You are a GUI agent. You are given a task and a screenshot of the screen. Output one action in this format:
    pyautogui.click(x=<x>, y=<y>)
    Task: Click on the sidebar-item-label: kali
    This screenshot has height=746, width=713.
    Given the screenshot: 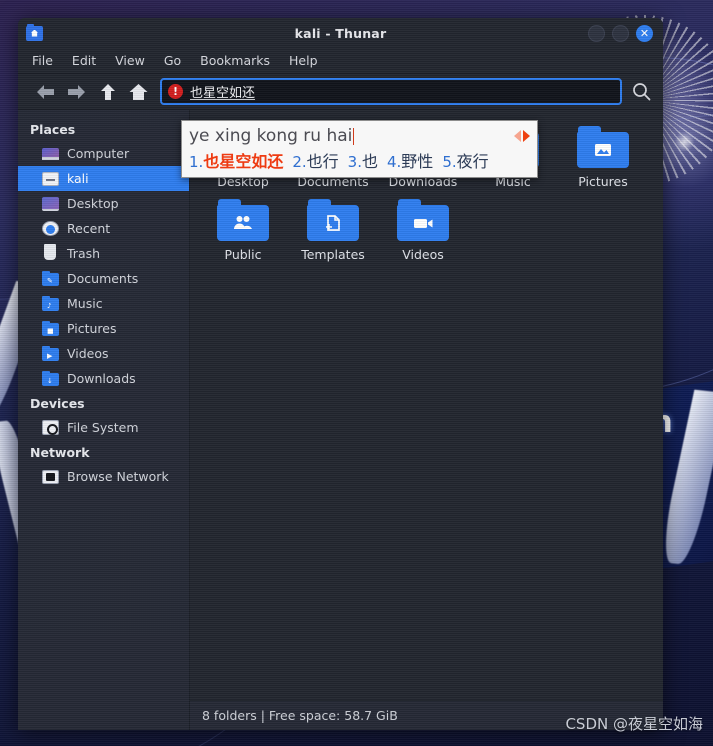 What is the action you would take?
    pyautogui.click(x=78, y=178)
    